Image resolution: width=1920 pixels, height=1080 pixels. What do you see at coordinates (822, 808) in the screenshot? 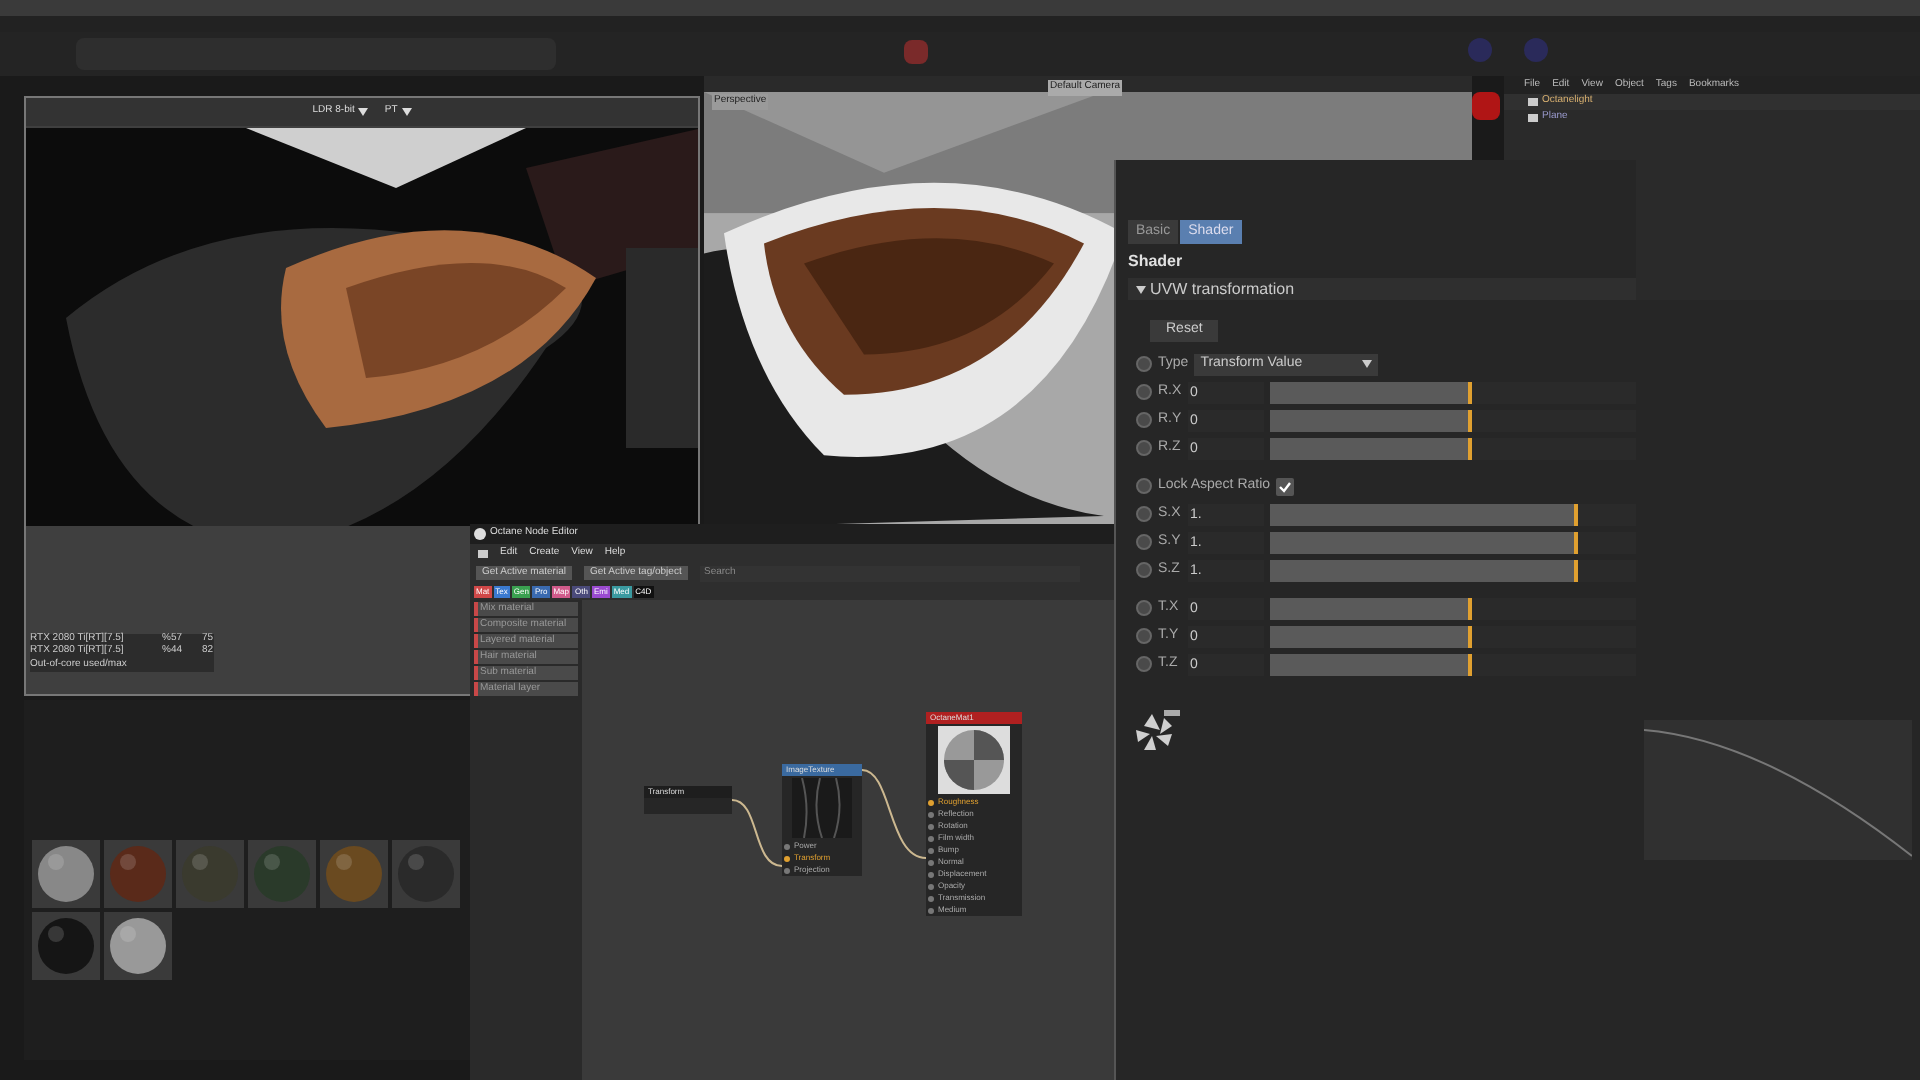
I see `texture-preview` at bounding box center [822, 808].